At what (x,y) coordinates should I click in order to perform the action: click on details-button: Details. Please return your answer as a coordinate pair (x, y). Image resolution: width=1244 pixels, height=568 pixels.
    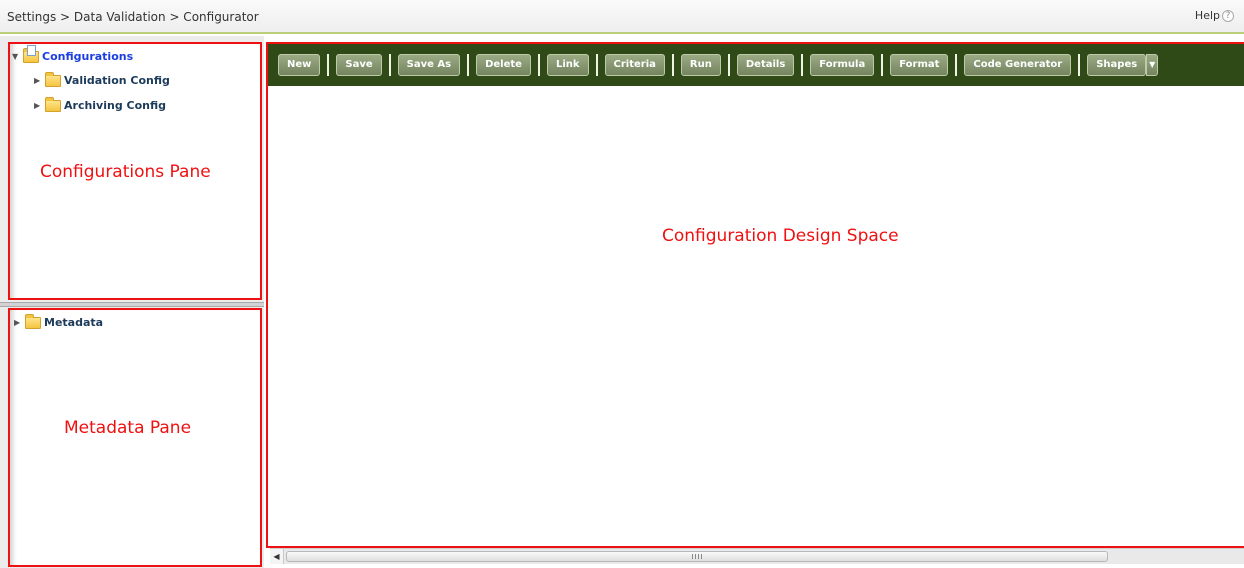
    Looking at the image, I should click on (765, 65).